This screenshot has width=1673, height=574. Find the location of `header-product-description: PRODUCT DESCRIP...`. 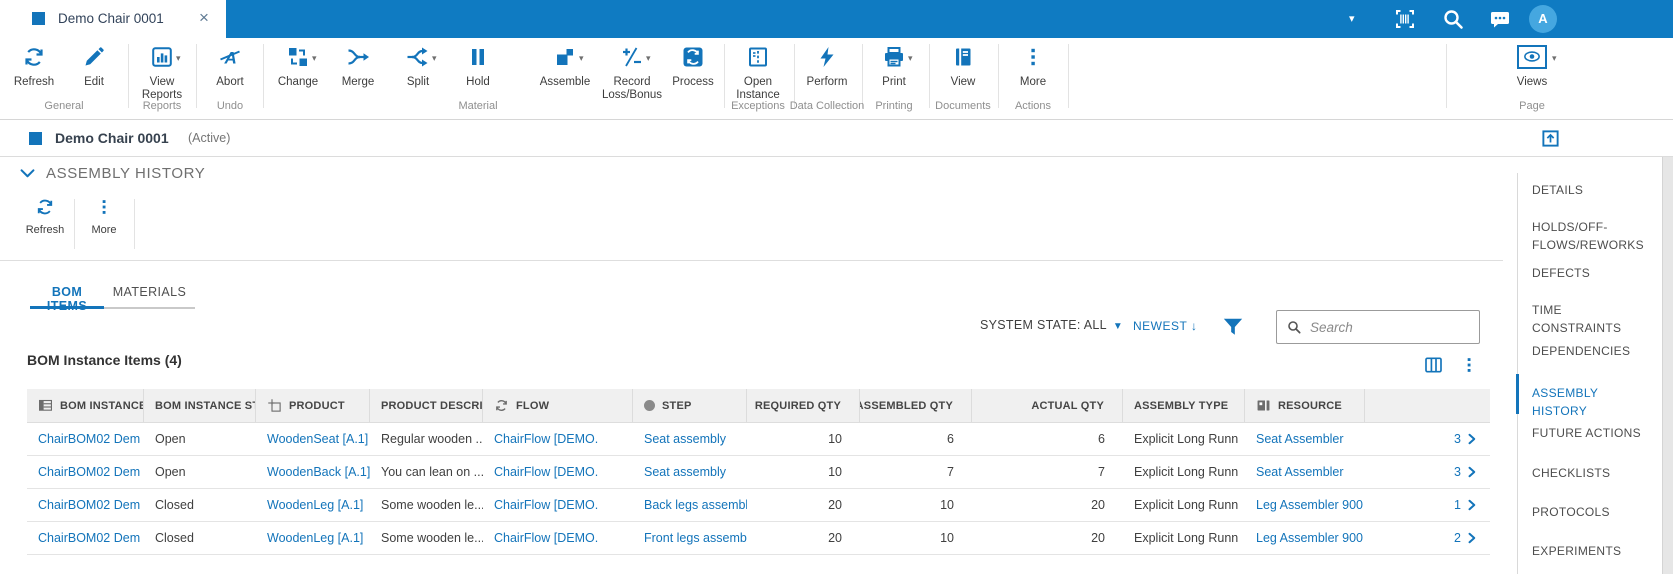

header-product-description: PRODUCT DESCRIP... is located at coordinates (426, 405).